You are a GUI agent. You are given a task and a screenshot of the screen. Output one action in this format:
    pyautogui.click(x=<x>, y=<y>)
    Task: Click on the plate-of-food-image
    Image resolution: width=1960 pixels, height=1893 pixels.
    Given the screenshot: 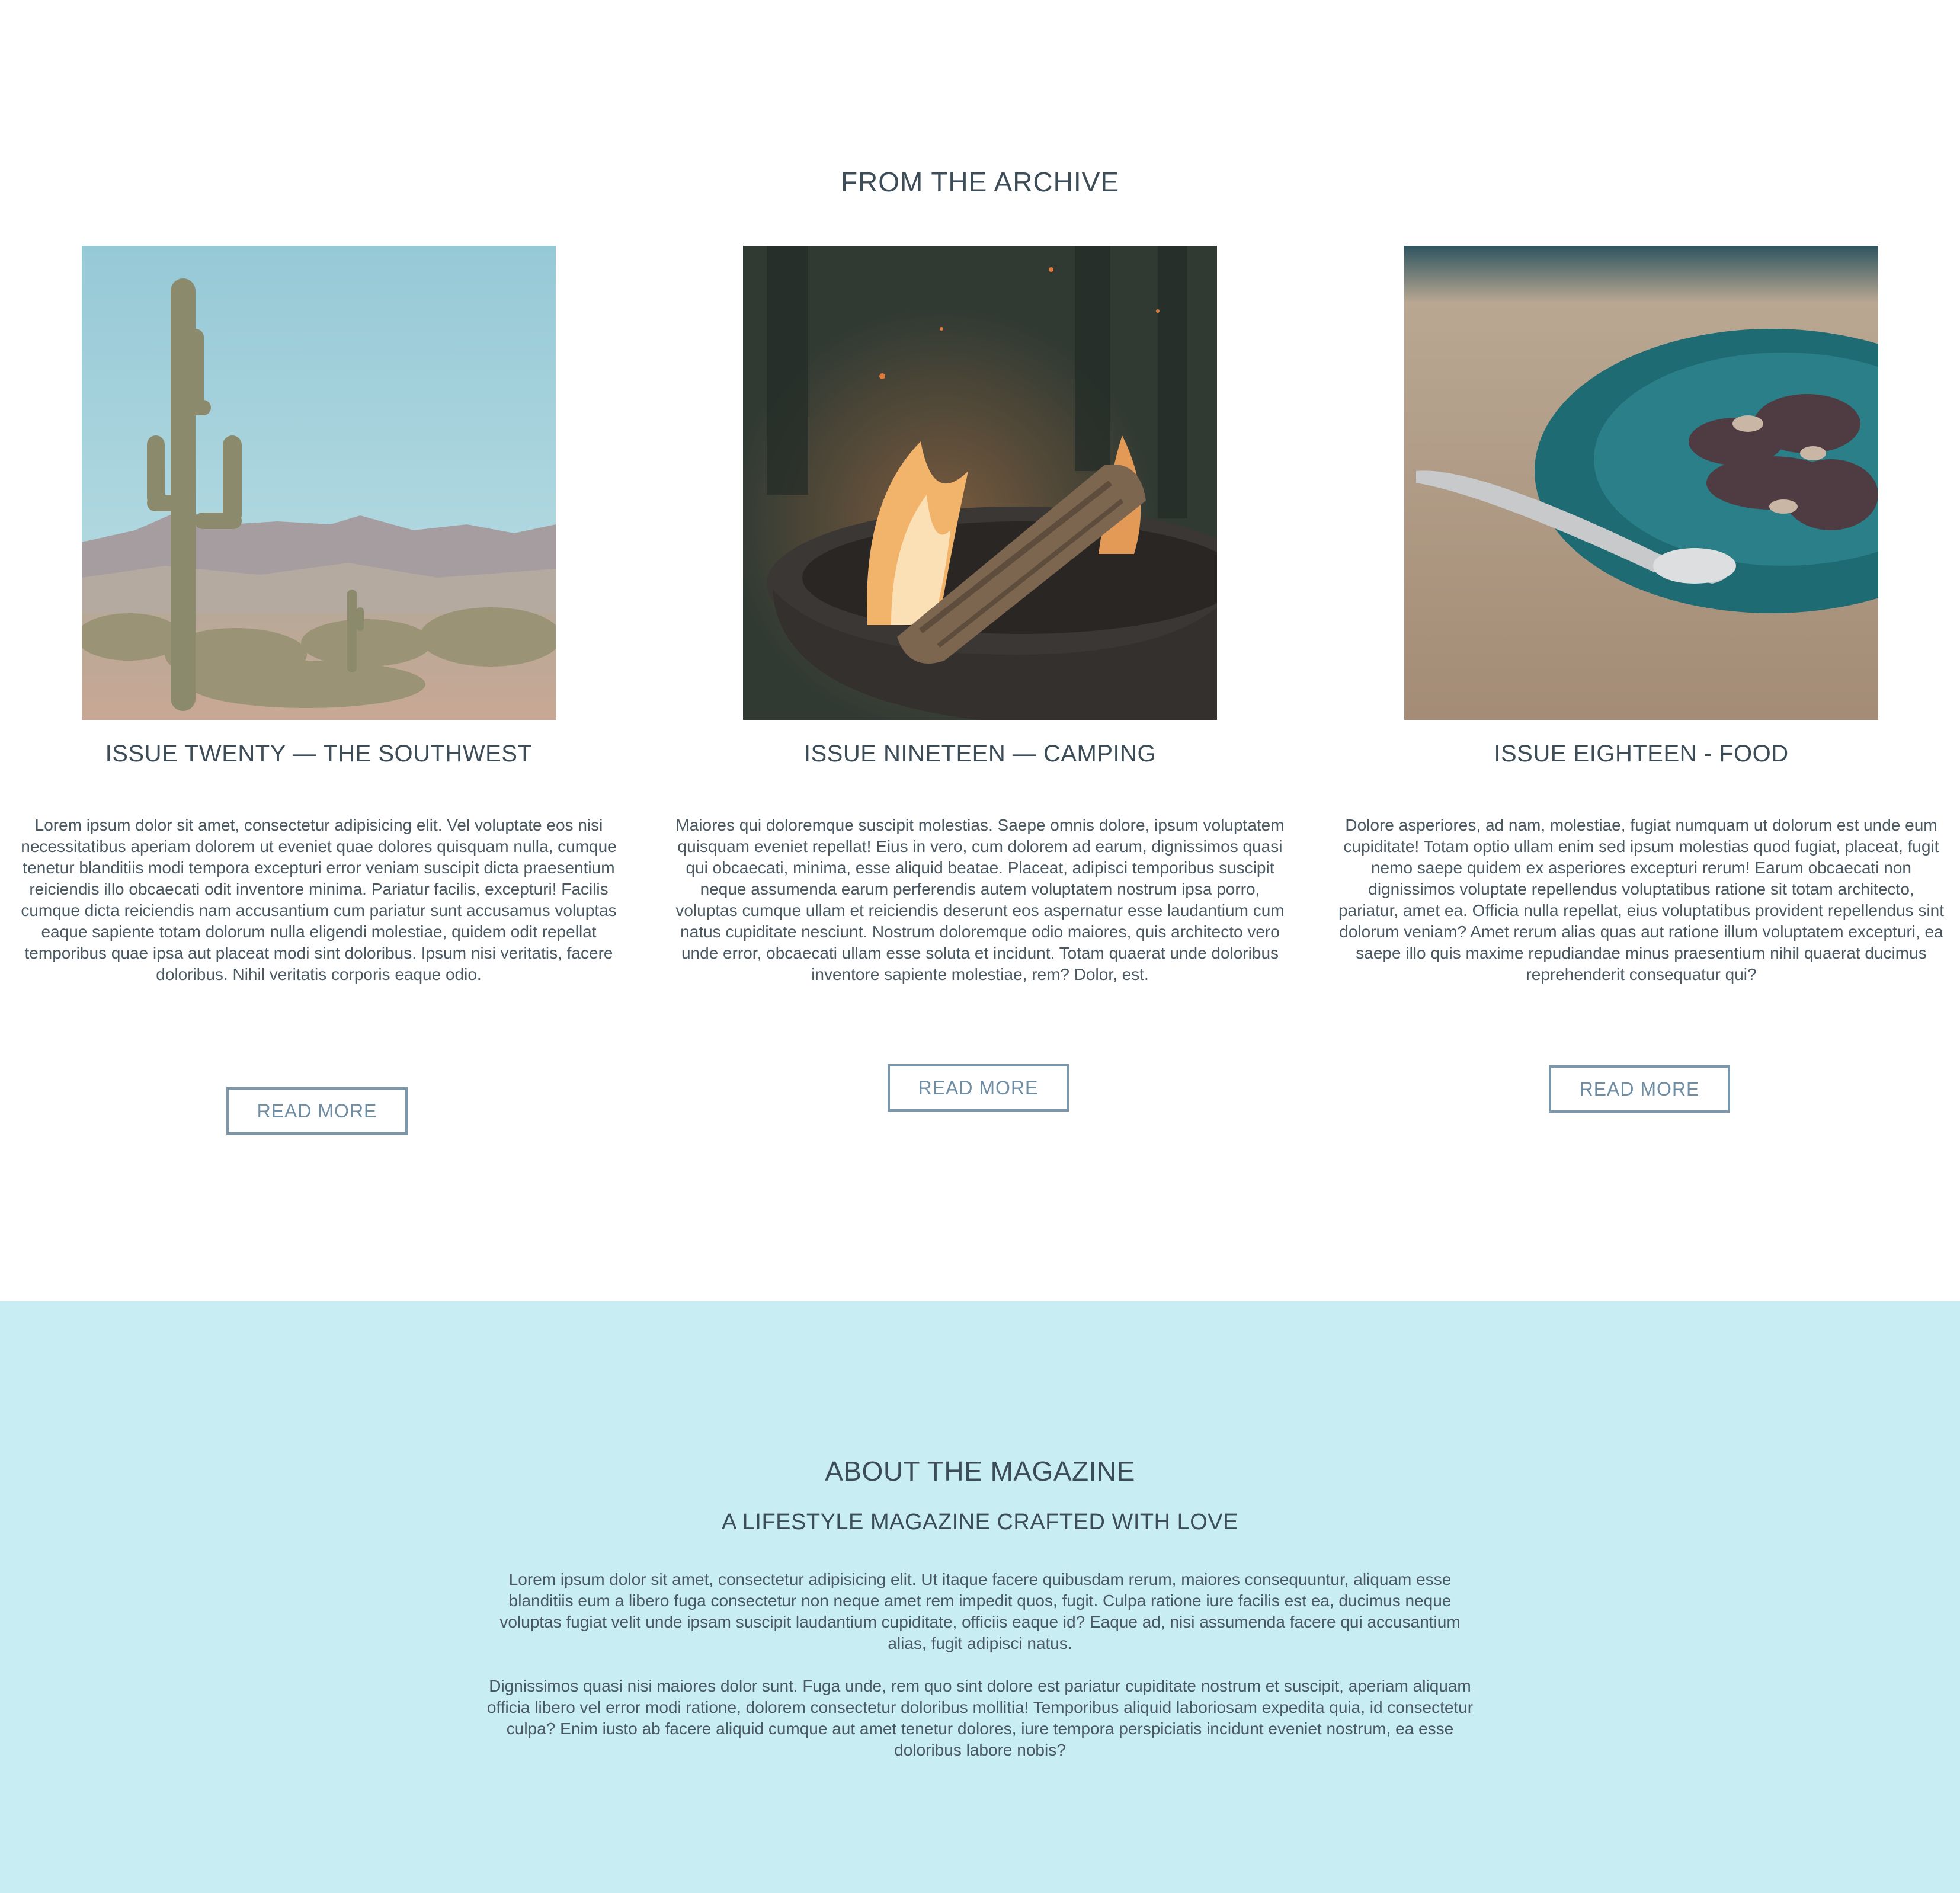 What is the action you would take?
    pyautogui.click(x=1641, y=483)
    